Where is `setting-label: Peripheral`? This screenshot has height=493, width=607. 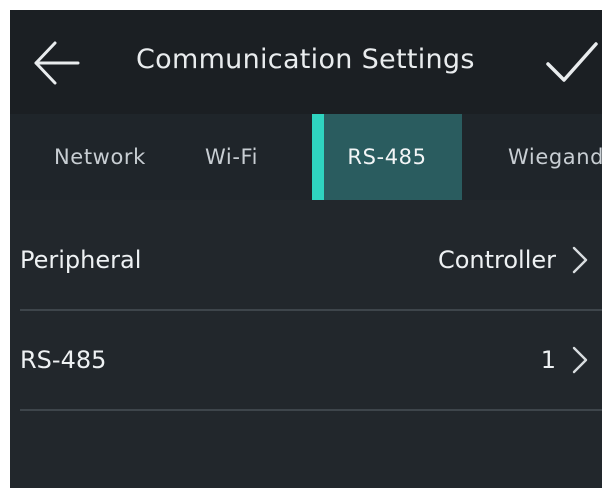 setting-label: Peripheral is located at coordinates (81, 260).